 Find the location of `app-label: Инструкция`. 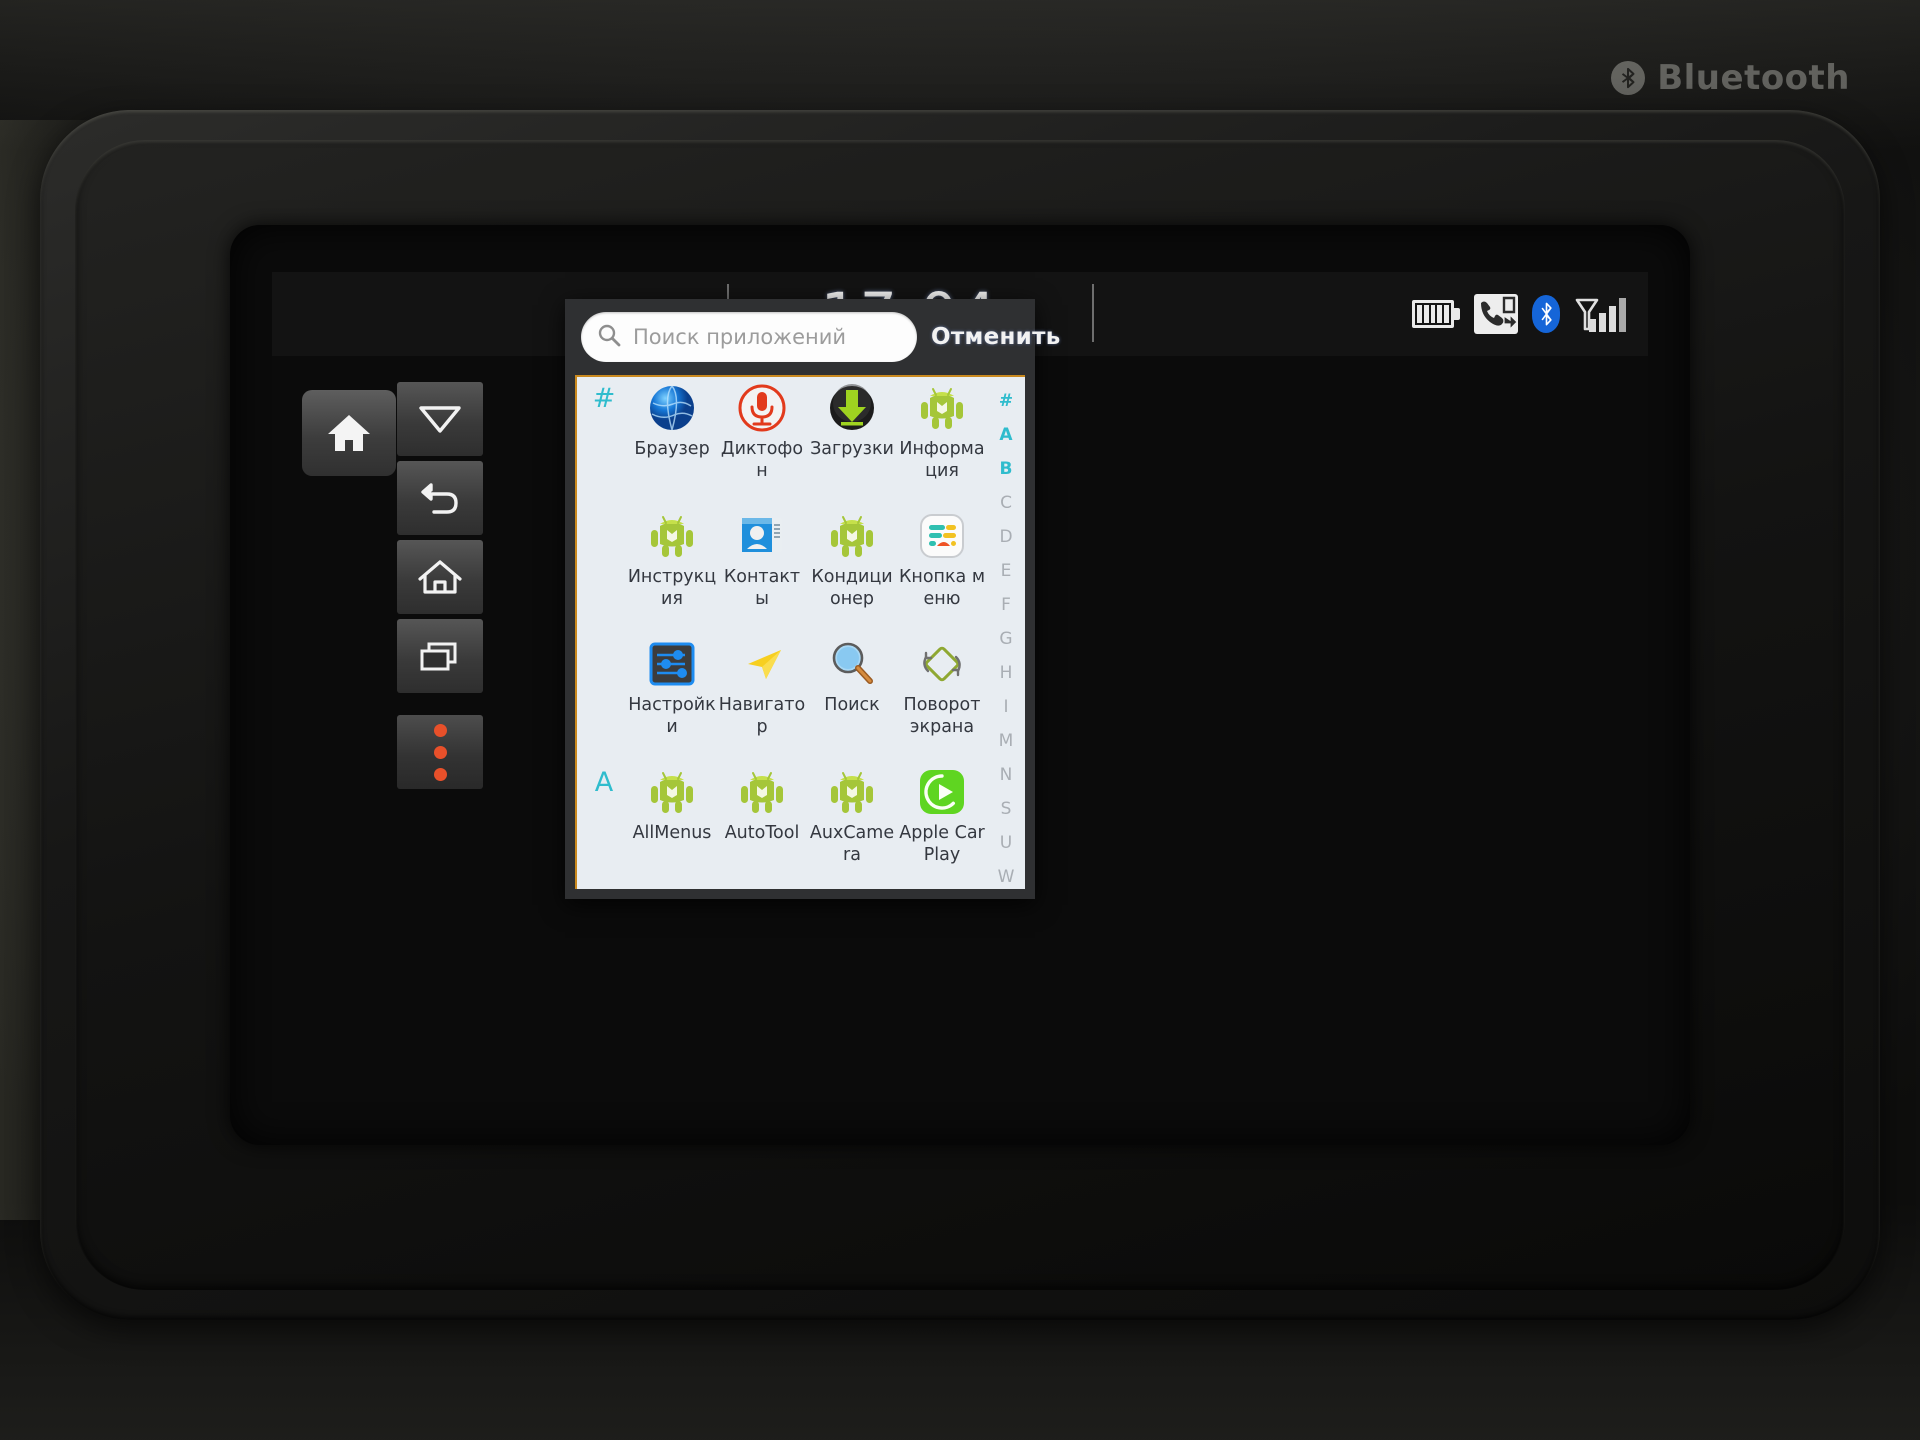

app-label: Инструкция is located at coordinates (672, 588).